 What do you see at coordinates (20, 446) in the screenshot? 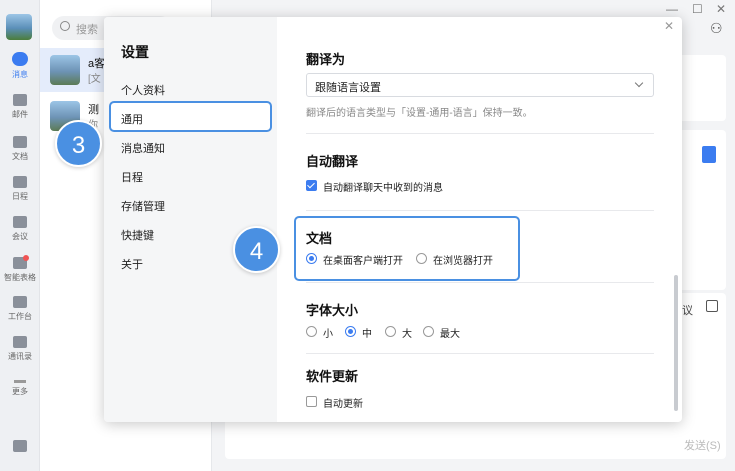
I see `stats-icon` at bounding box center [20, 446].